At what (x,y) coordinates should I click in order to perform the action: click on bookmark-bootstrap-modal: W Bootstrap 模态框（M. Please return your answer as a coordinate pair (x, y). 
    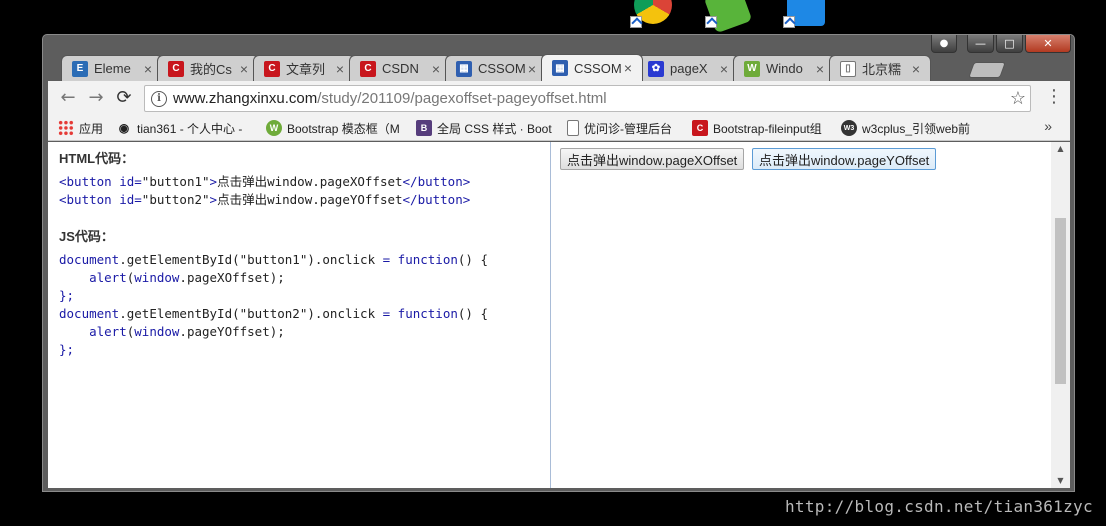
    Looking at the image, I should click on (335, 128).